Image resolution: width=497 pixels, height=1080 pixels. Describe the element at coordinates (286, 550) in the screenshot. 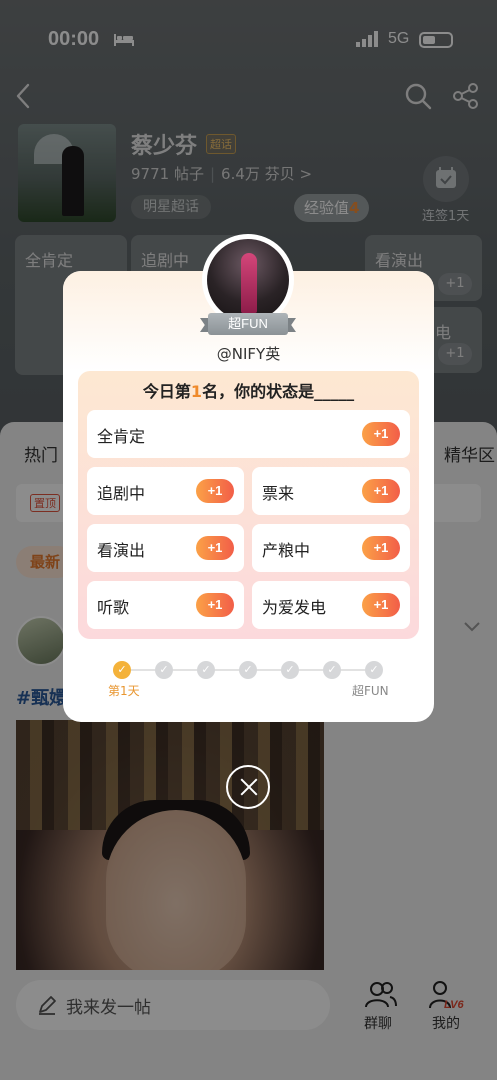

I see `option-label: 产粮中` at that location.